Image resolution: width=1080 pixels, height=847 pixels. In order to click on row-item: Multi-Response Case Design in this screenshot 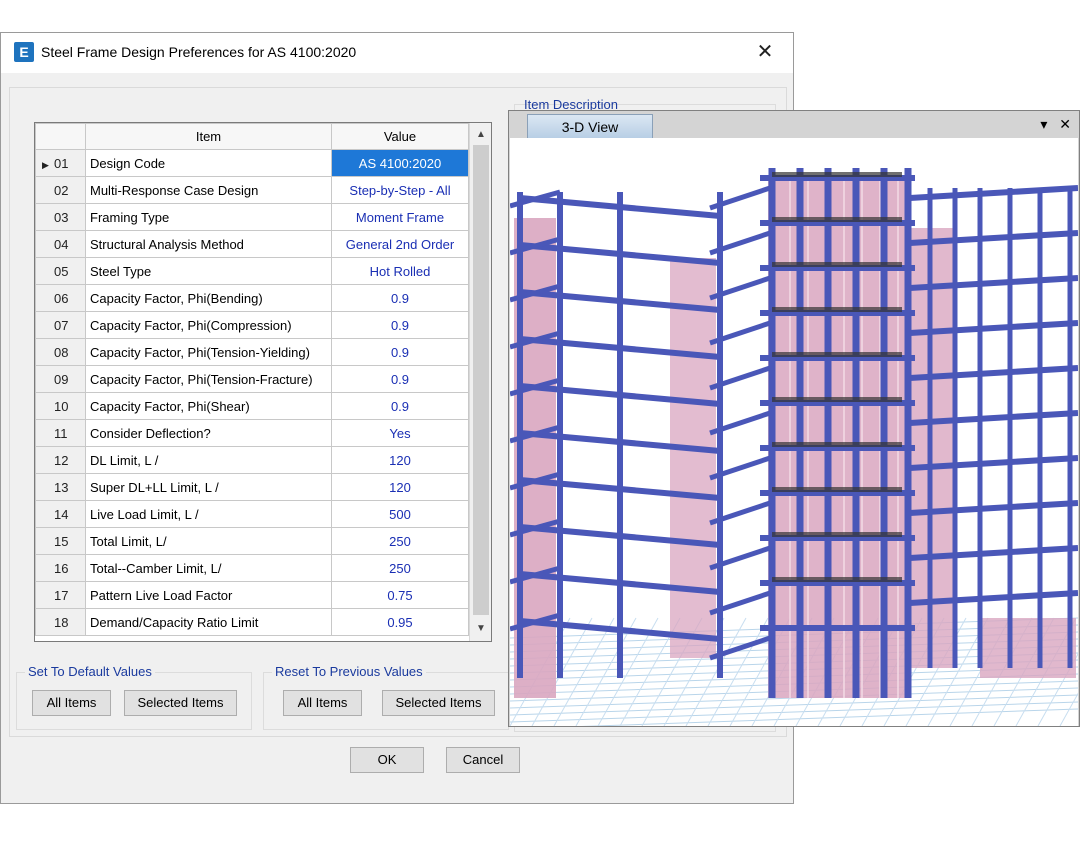, I will do `click(208, 190)`.